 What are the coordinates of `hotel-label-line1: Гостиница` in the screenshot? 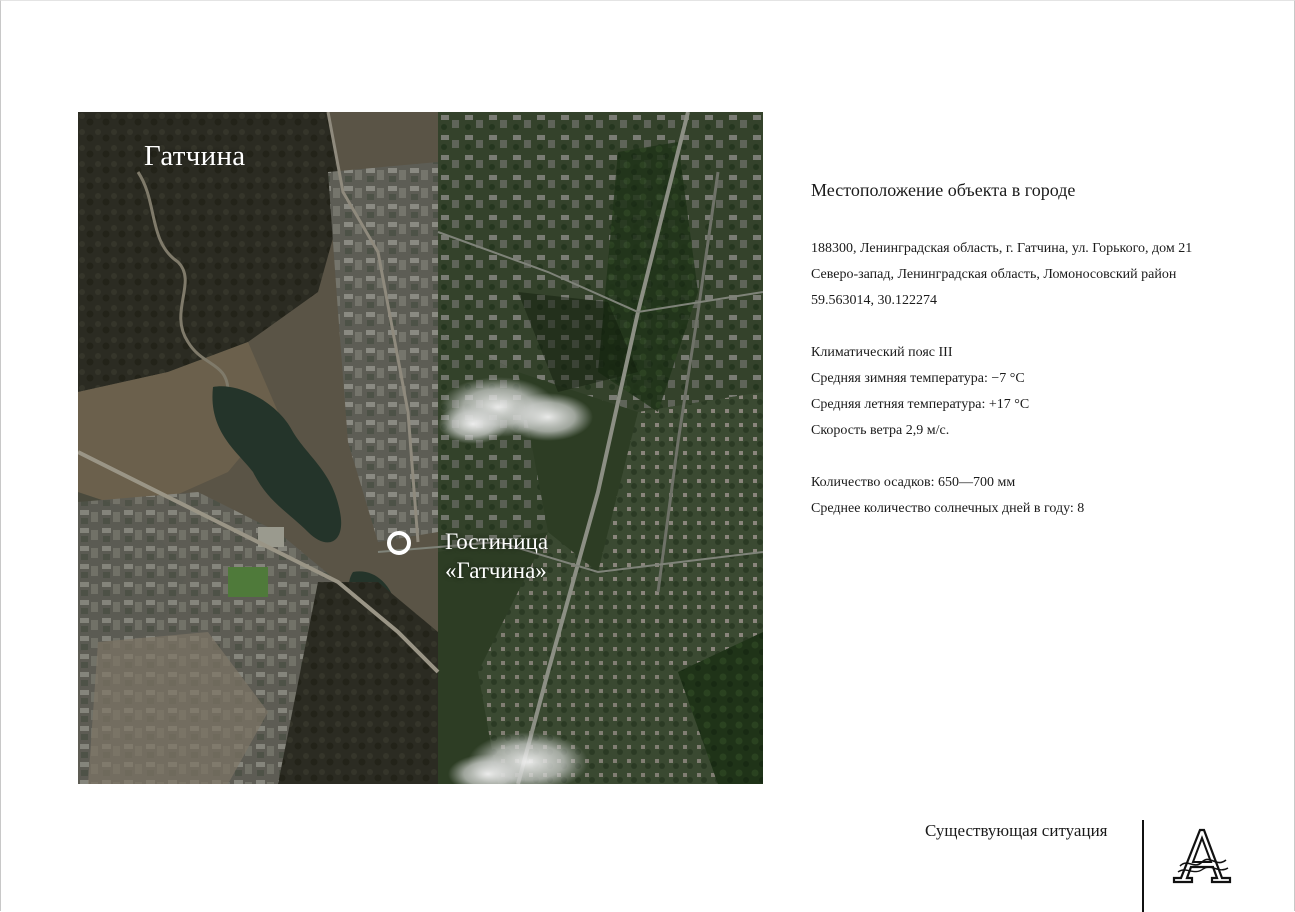 It's located at (497, 541).